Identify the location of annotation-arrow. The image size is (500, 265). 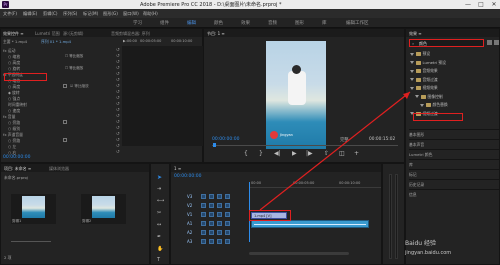
(335, 151).